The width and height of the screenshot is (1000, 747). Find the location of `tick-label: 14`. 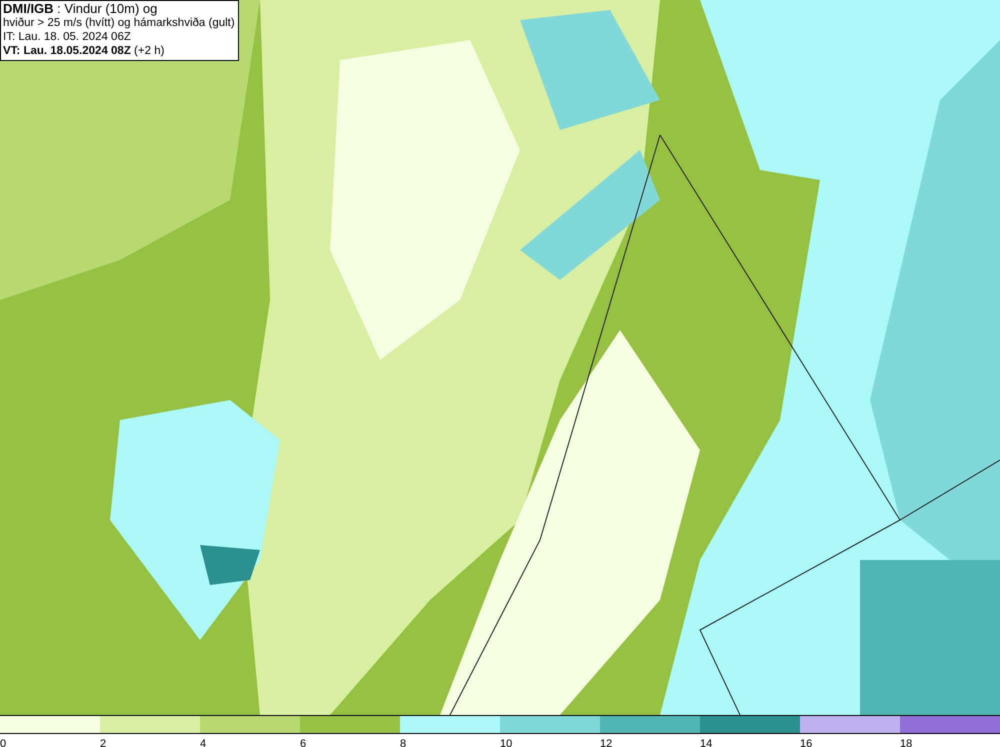

tick-label: 14 is located at coordinates (706, 742).